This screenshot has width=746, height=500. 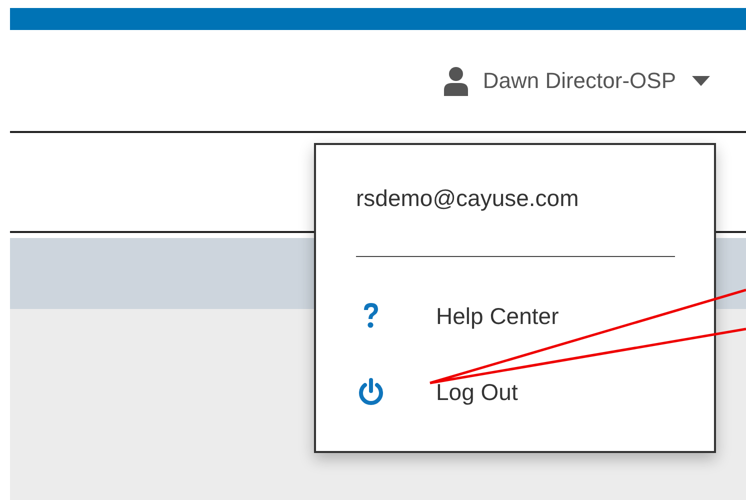 I want to click on user-menu-button: Dawn Director-OSP, so click(x=594, y=81).